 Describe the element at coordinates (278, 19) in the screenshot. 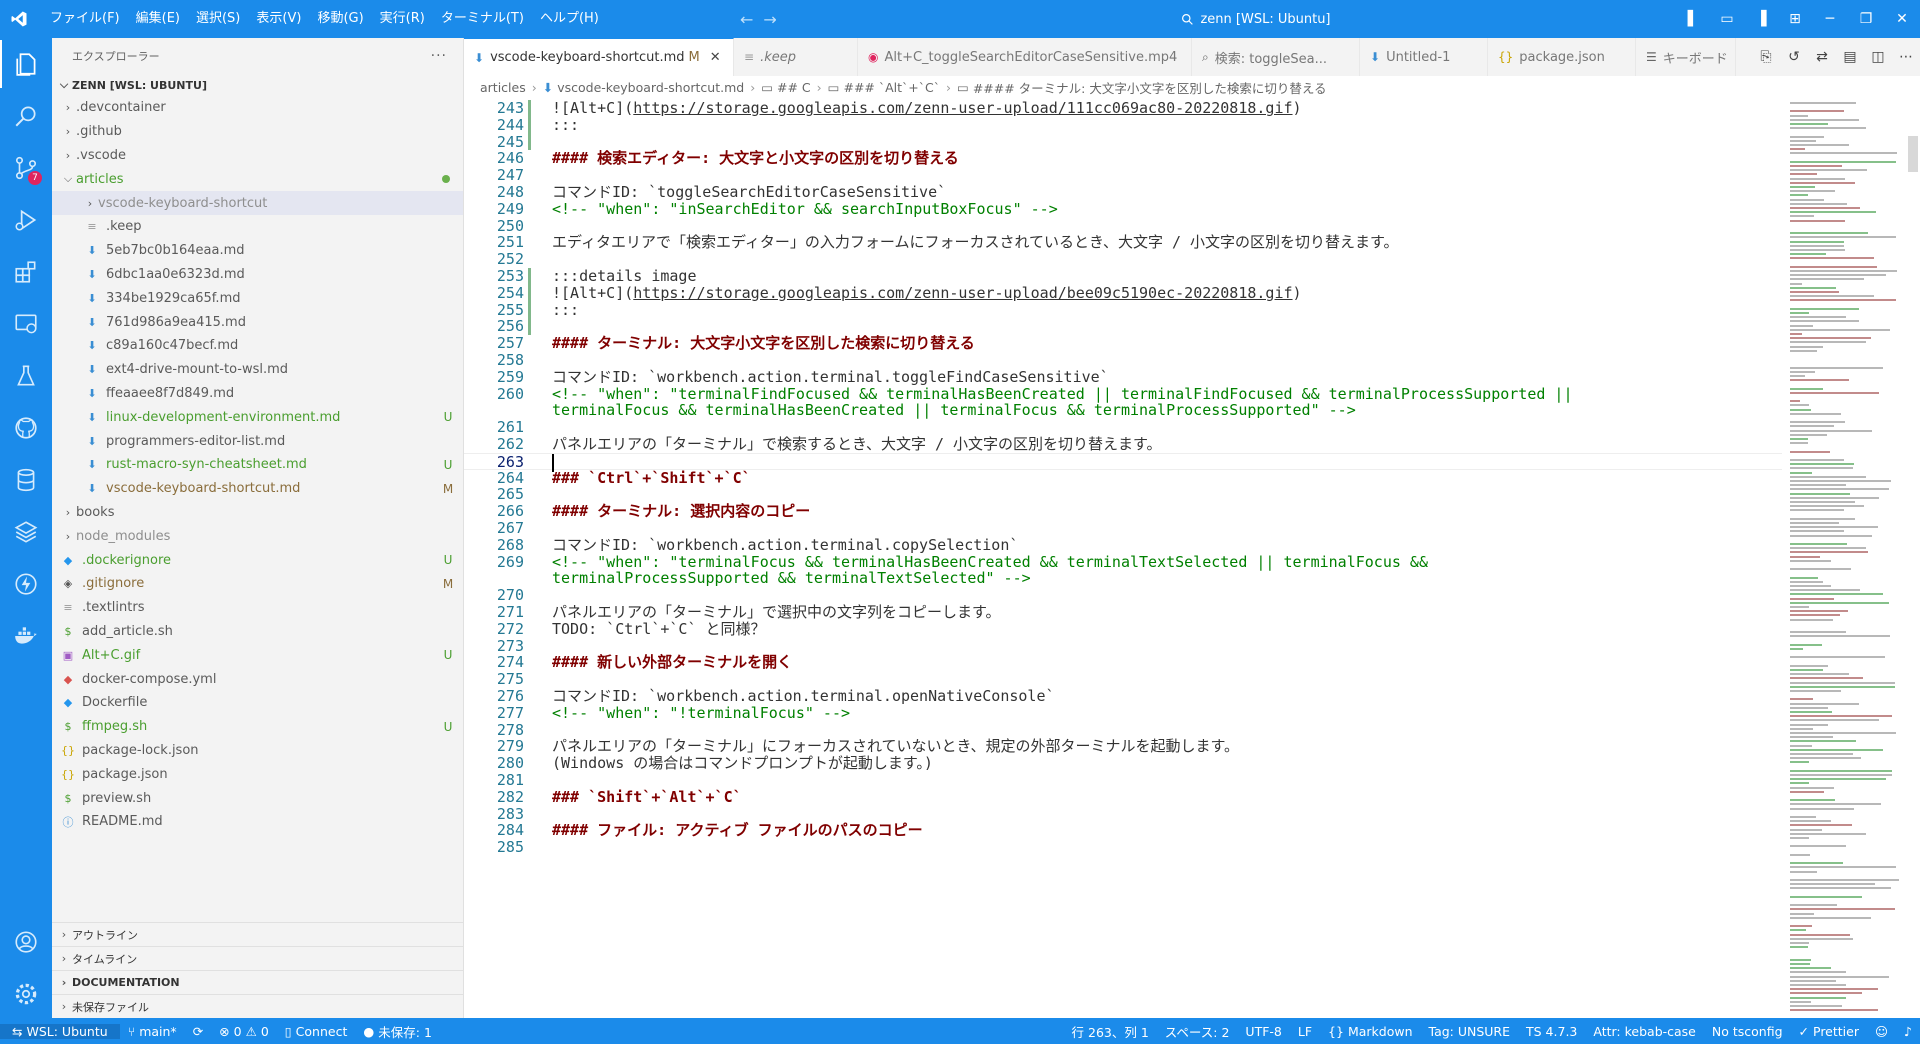

I see `menu-view: 表示(V)` at that location.